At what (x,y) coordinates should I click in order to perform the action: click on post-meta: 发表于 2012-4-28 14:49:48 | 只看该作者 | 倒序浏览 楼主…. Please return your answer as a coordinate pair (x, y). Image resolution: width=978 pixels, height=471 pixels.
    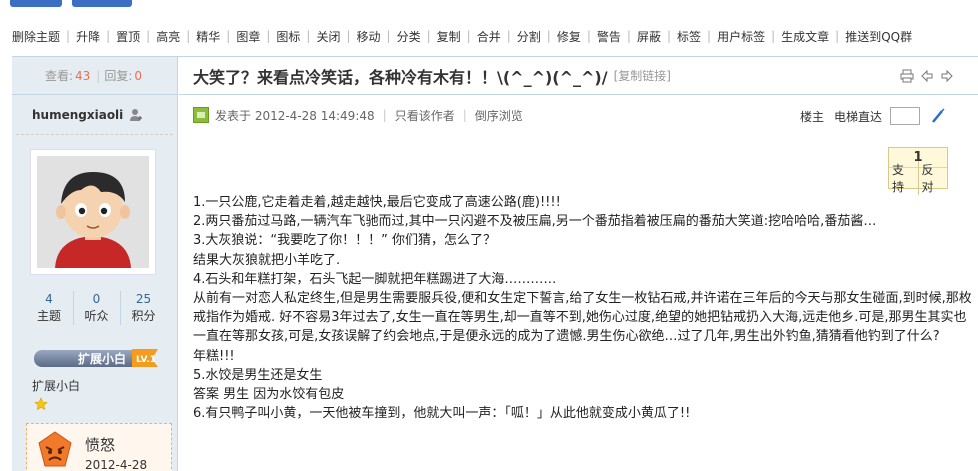
    Looking at the image, I should click on (578, 115).